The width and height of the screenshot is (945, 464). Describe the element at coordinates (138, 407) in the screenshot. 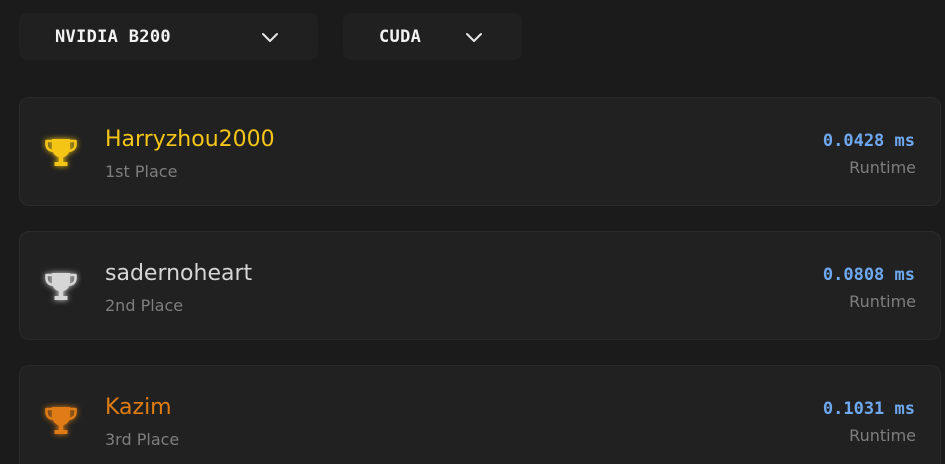

I see `entry-username: Kazim` at that location.